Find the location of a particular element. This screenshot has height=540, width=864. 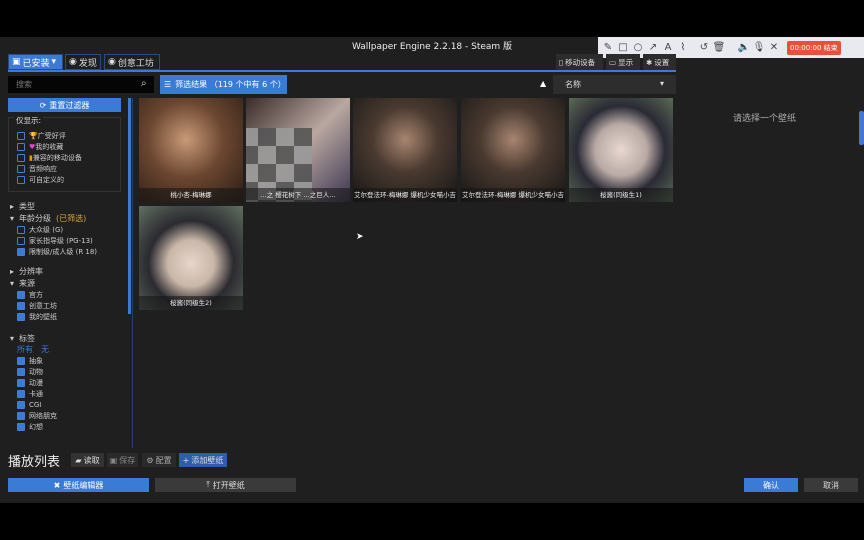

wallpaper-tile: 桜酱(同级生1) is located at coordinates (621, 150).